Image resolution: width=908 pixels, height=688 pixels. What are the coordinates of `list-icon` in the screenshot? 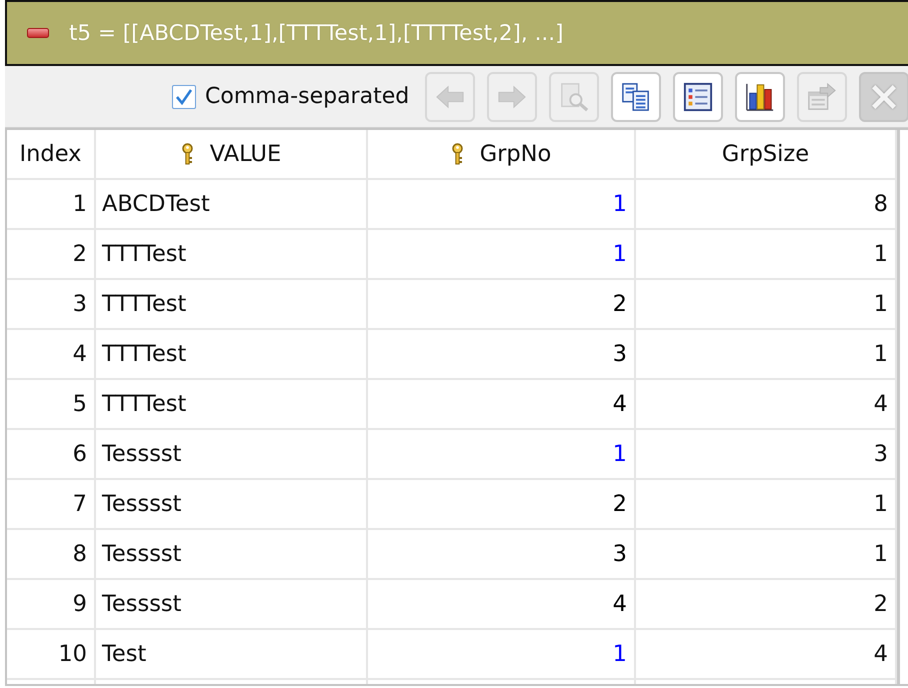 It's located at (698, 97).